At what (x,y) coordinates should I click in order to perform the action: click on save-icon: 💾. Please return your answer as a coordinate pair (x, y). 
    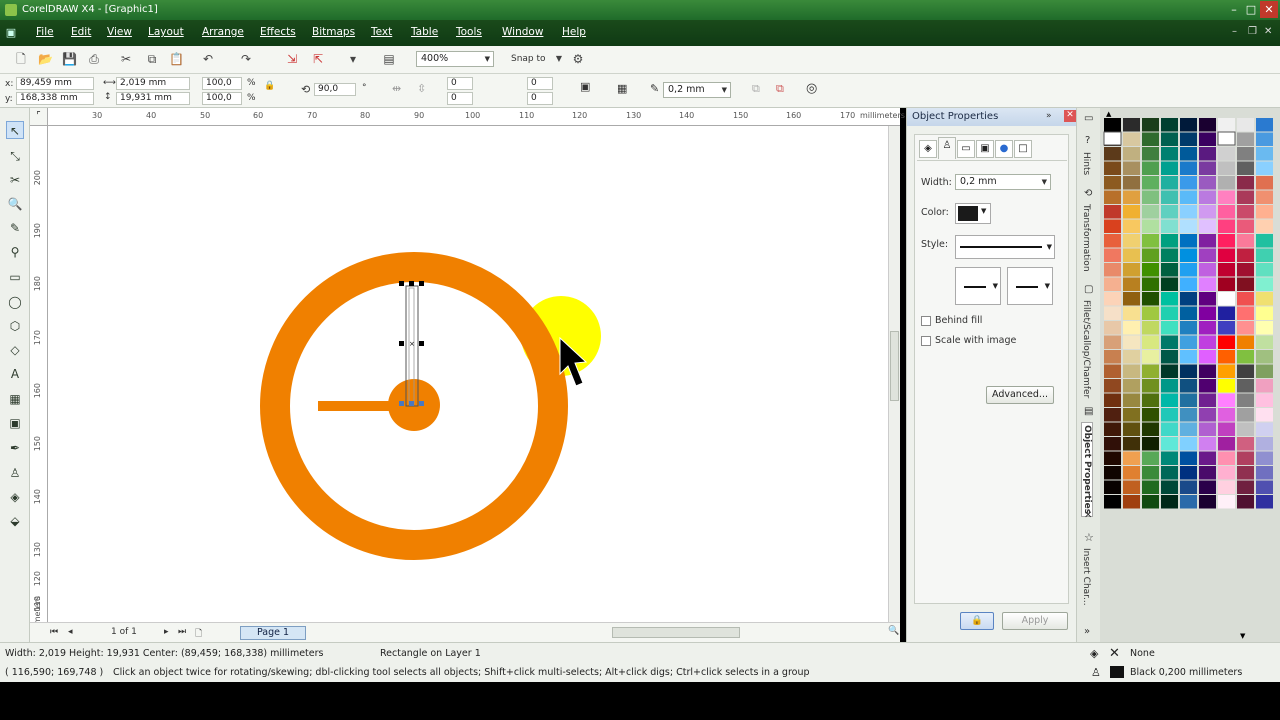
    Looking at the image, I should click on (69, 59).